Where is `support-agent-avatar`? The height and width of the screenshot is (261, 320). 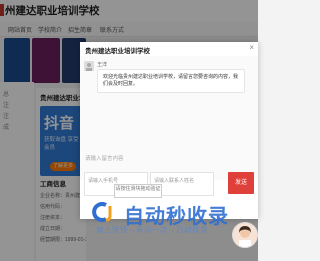
support-agent-avatar is located at coordinates (245, 235).